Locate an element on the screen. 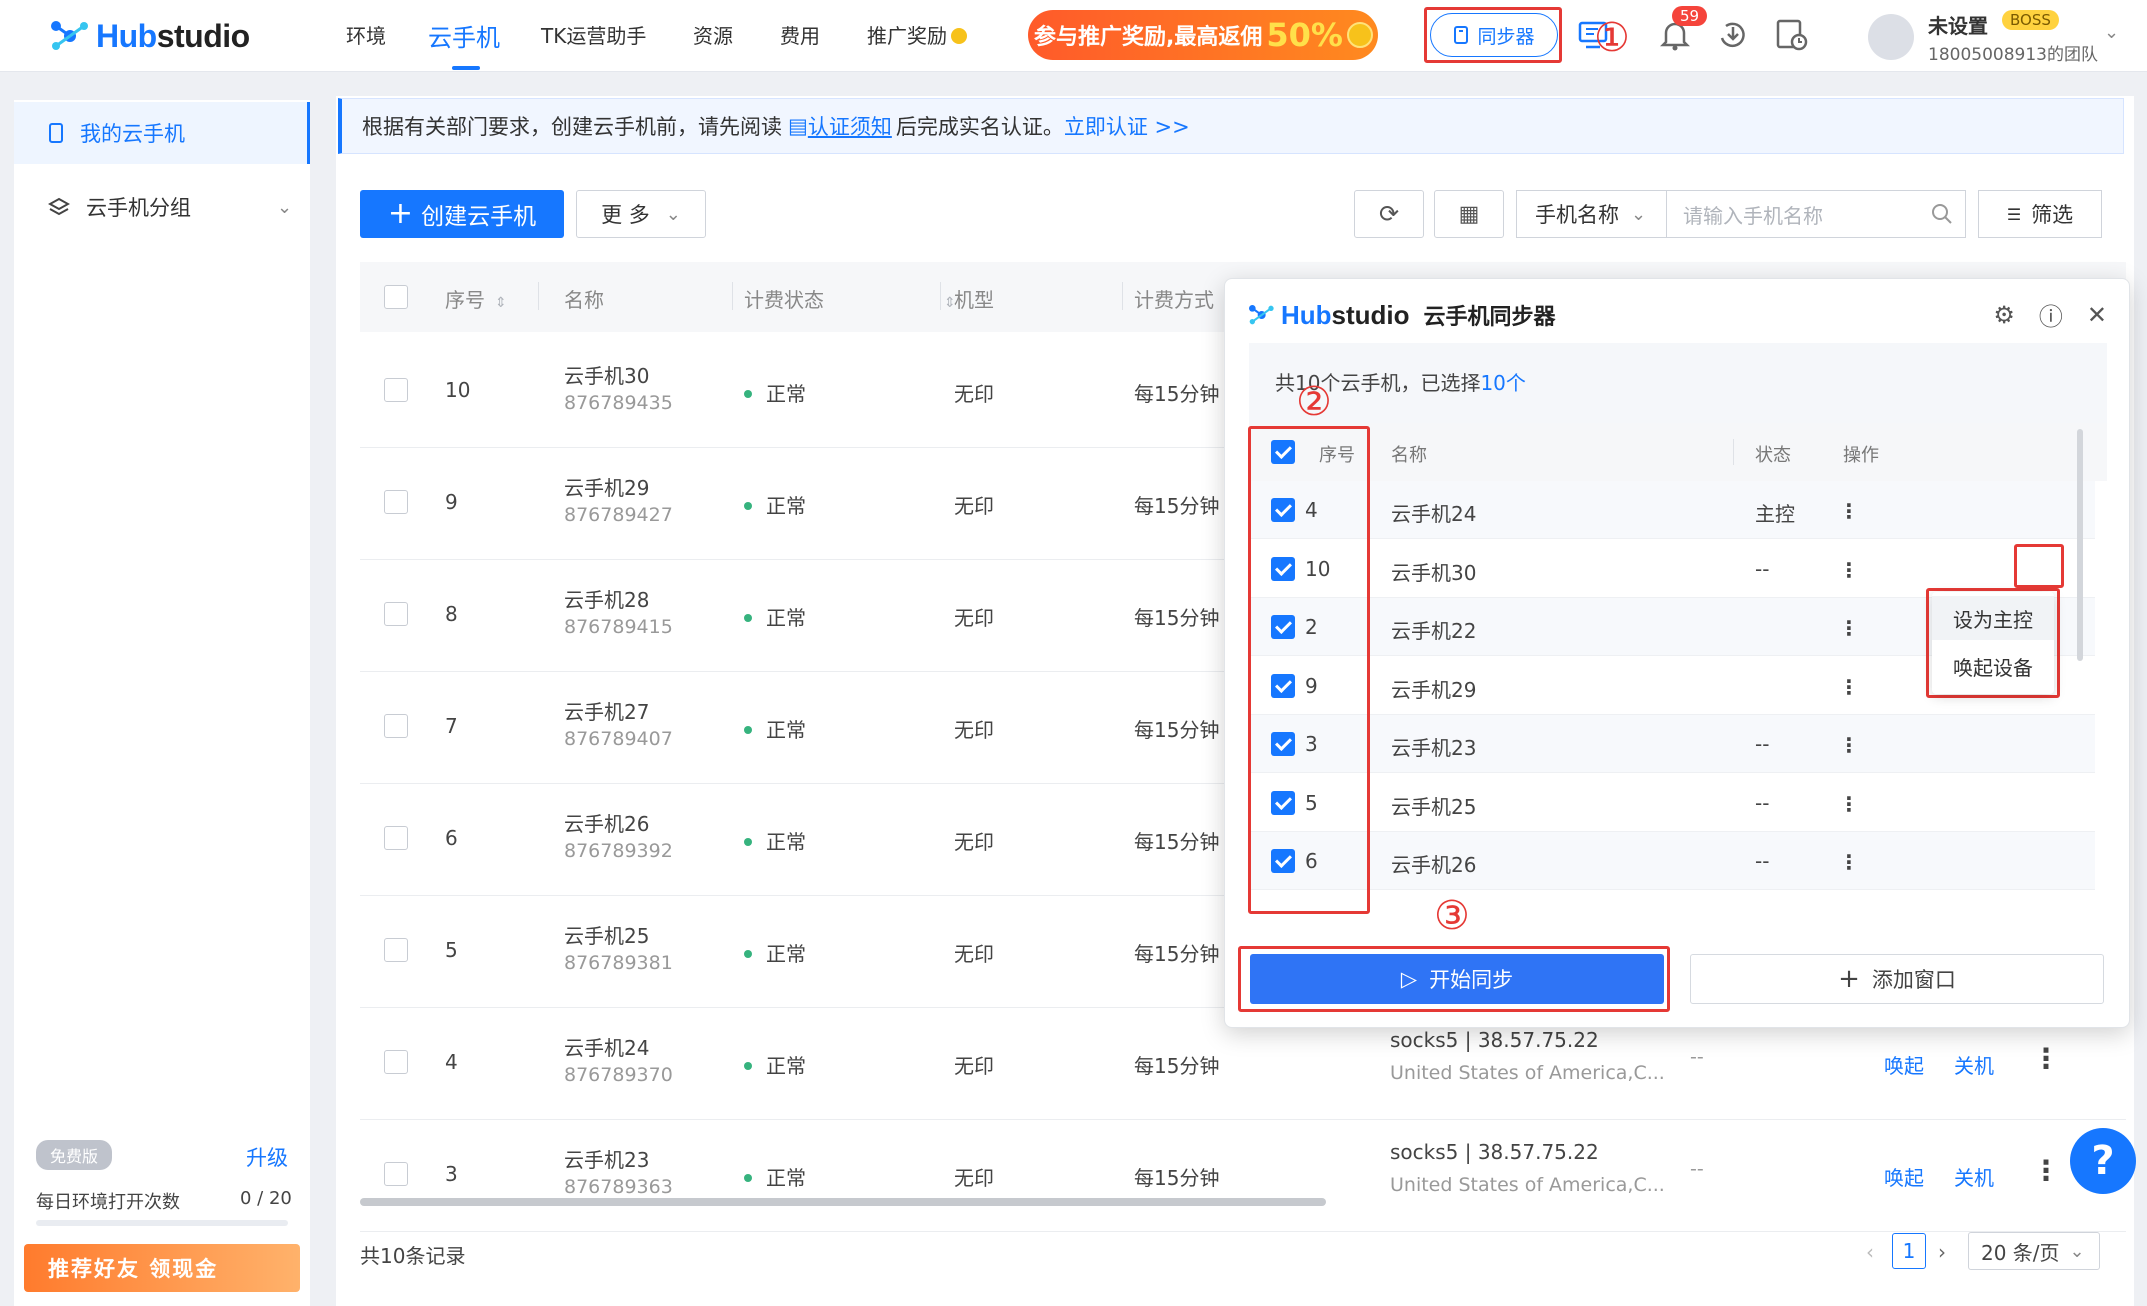 The width and height of the screenshot is (2147, 1306). nav-item-tk-assistant: TK运营助手 is located at coordinates (593, 34).